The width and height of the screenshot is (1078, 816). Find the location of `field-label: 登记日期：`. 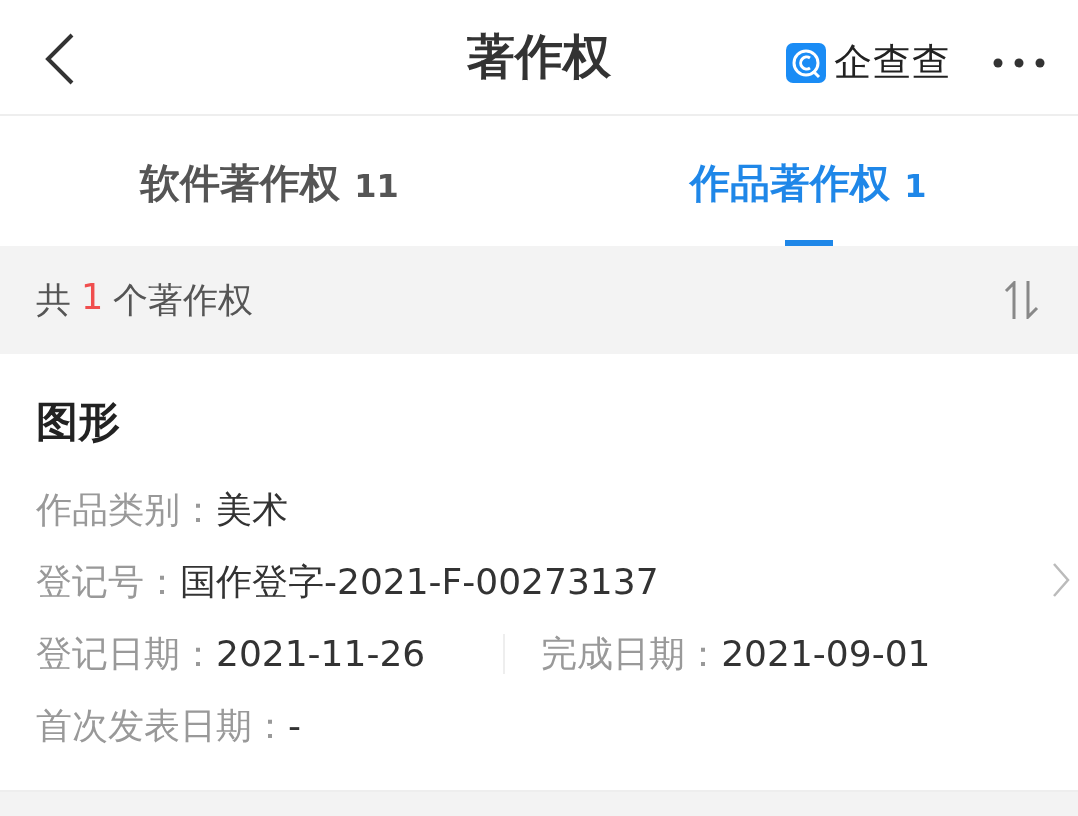

field-label: 登记日期： is located at coordinates (126, 653).